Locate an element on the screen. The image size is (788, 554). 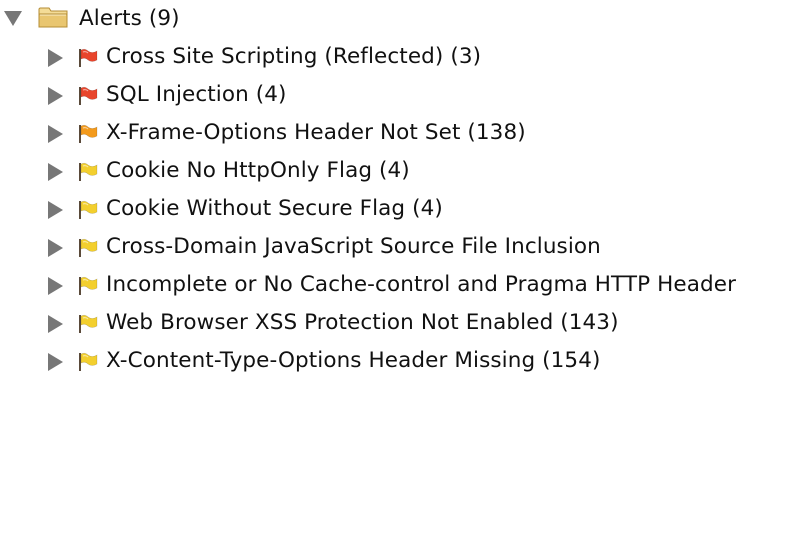
alert-tree-item: X-Frame-Options Header Not Set (138) is located at coordinates (394, 139).